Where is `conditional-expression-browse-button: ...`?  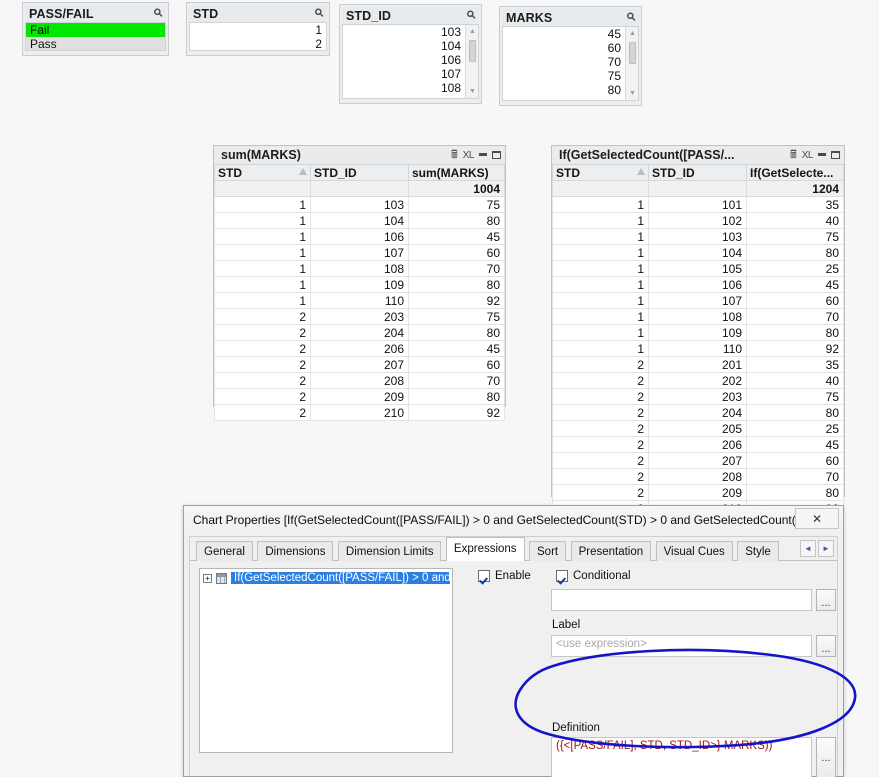
conditional-expression-browse-button: ... is located at coordinates (826, 600).